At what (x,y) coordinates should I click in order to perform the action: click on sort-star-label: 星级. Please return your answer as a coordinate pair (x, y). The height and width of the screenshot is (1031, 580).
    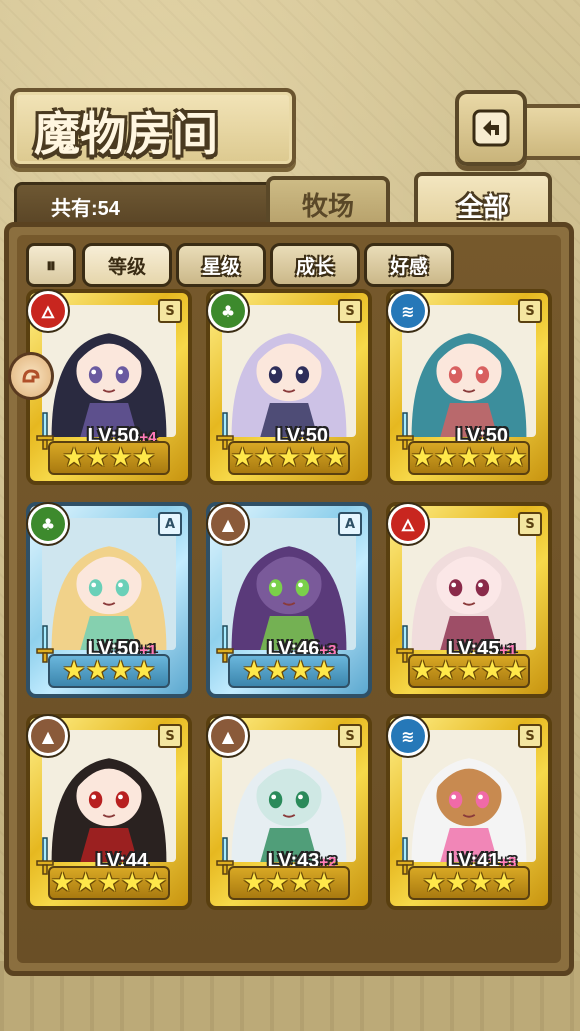
    Looking at the image, I should click on (220, 266).